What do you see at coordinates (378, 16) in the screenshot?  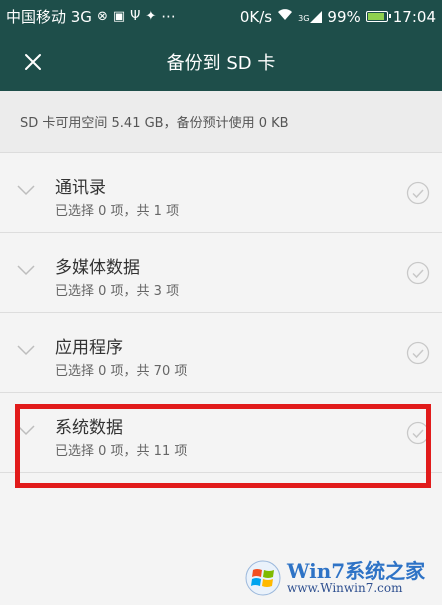 I see `battery-icon` at bounding box center [378, 16].